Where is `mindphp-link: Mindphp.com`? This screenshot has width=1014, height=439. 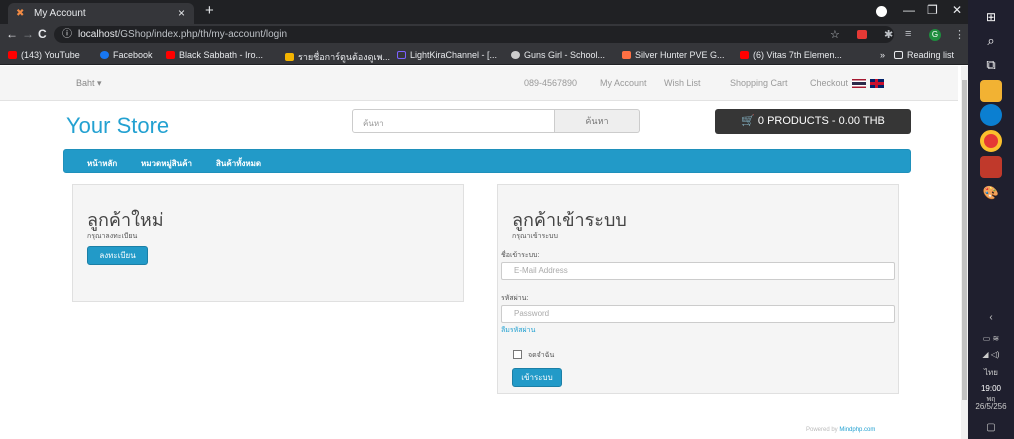
mindphp-link: Mindphp.com is located at coordinates (857, 430).